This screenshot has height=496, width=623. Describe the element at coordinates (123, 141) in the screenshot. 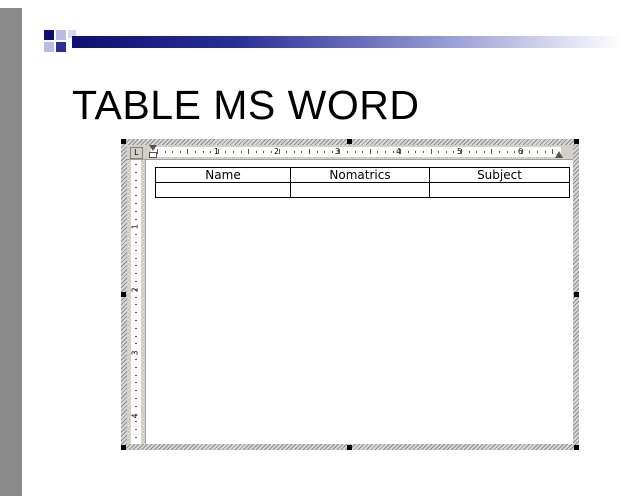

I see `resize-handle-tl` at that location.